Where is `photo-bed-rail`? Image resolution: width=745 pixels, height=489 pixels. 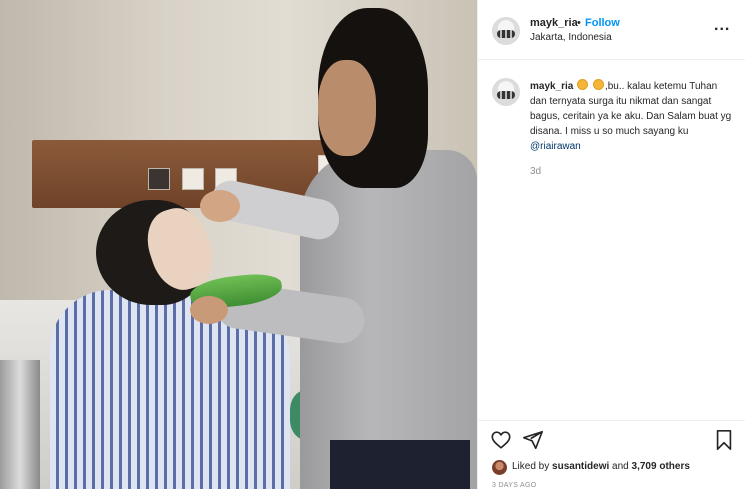
photo-bed-rail is located at coordinates (20, 424).